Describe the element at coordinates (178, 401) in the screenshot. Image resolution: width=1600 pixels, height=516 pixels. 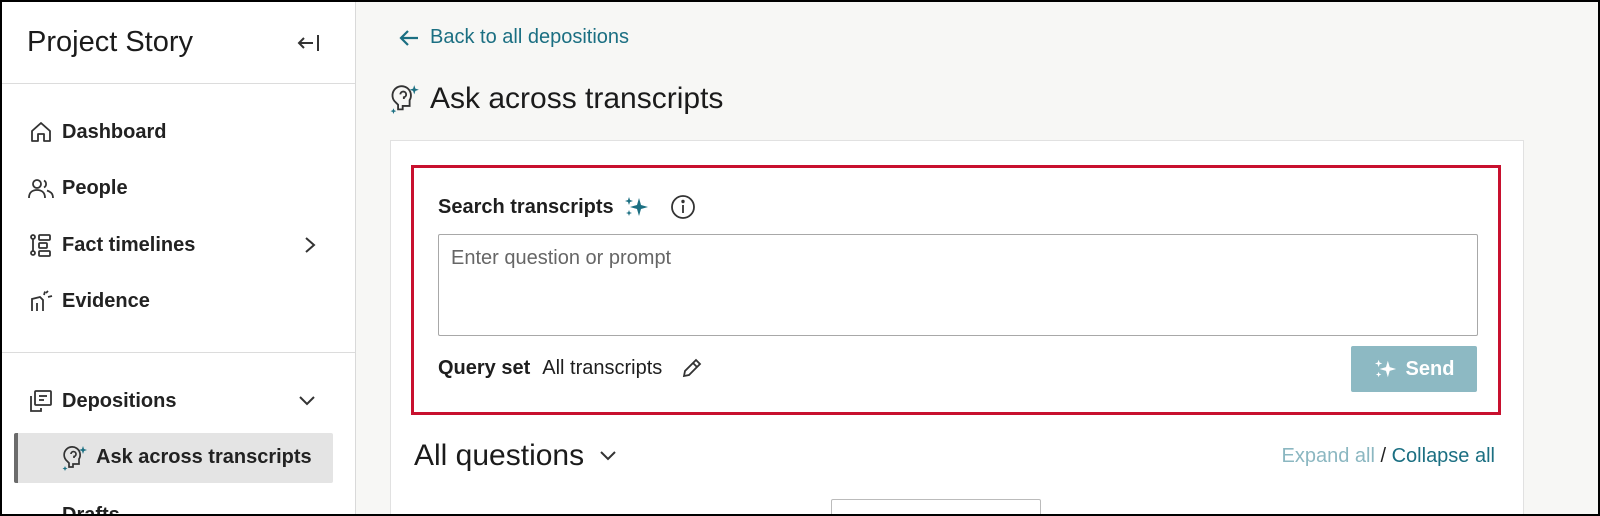
I see `sidebar-item-depositions: Depositions` at that location.